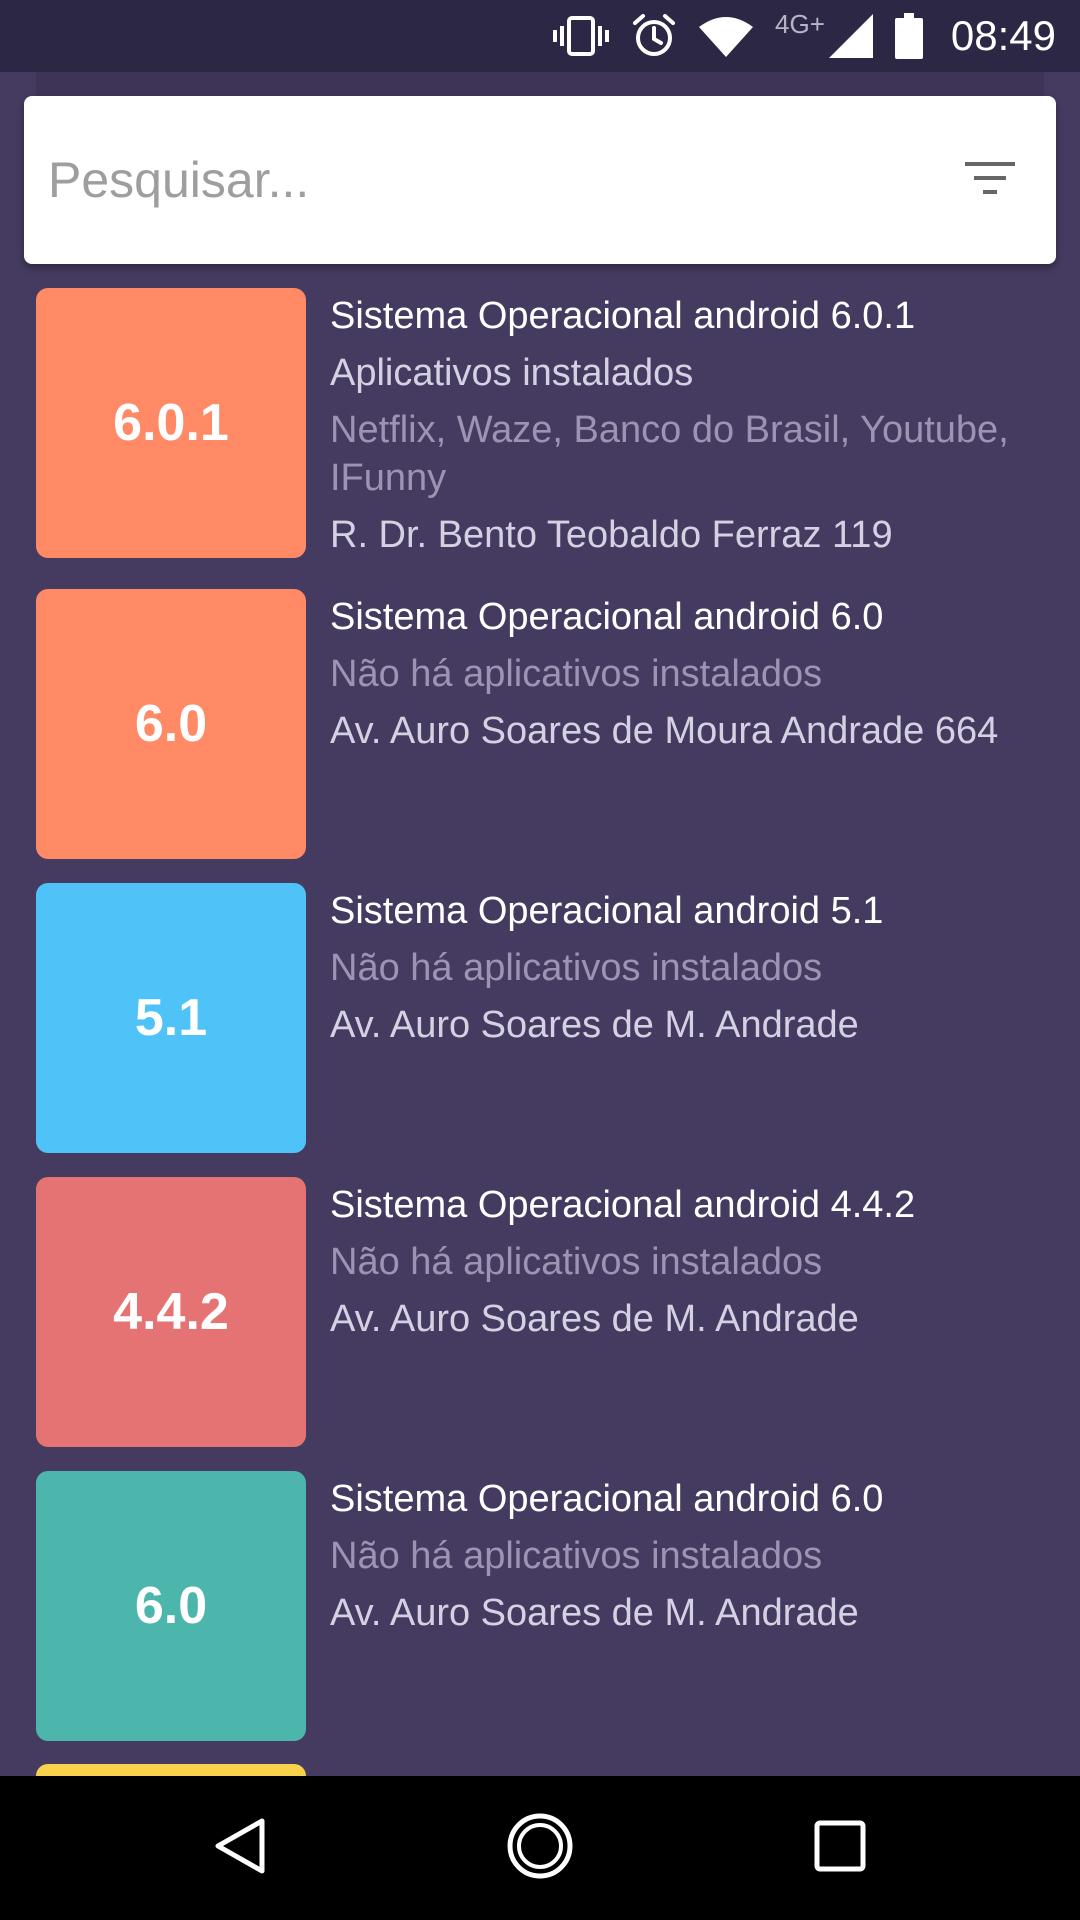 Image resolution: width=1080 pixels, height=1920 pixels. I want to click on search-card, so click(540, 180).